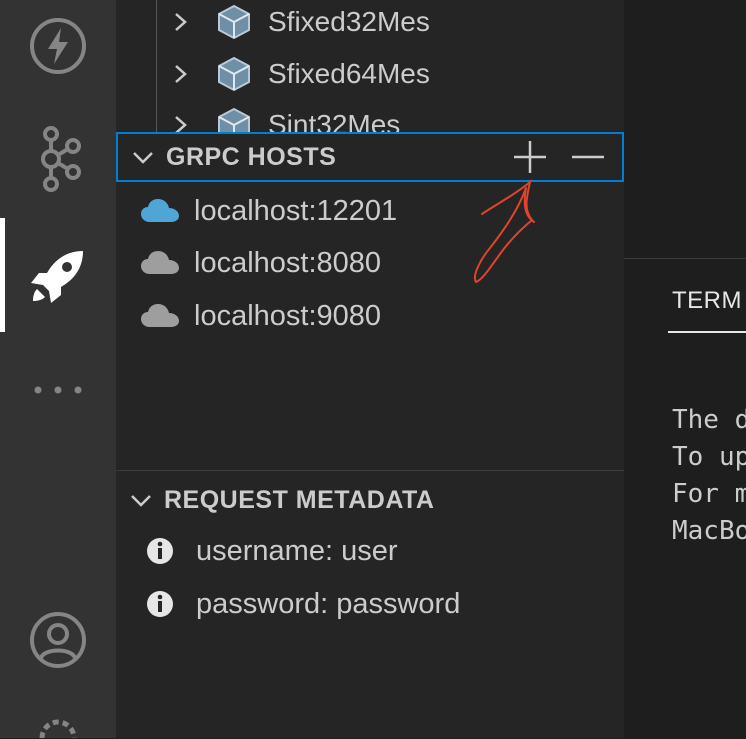  Describe the element at coordinates (58, 46) in the screenshot. I see `lightning-icon` at that location.